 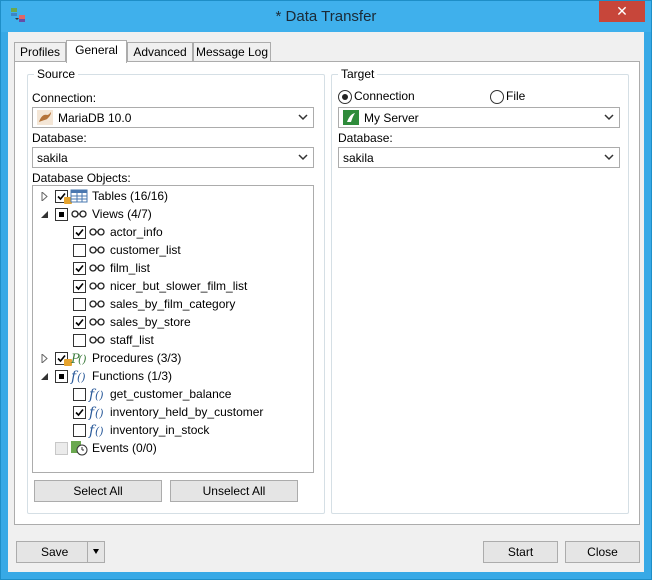 What do you see at coordinates (622, 11) in the screenshot?
I see `window-close-button: ✕` at bounding box center [622, 11].